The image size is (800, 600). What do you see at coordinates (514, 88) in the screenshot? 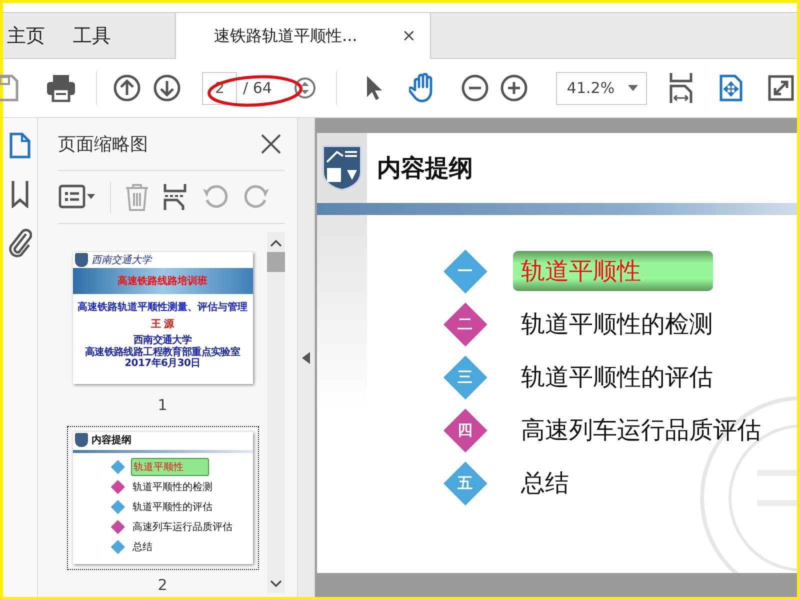
I see `zoom-in-icon` at bounding box center [514, 88].